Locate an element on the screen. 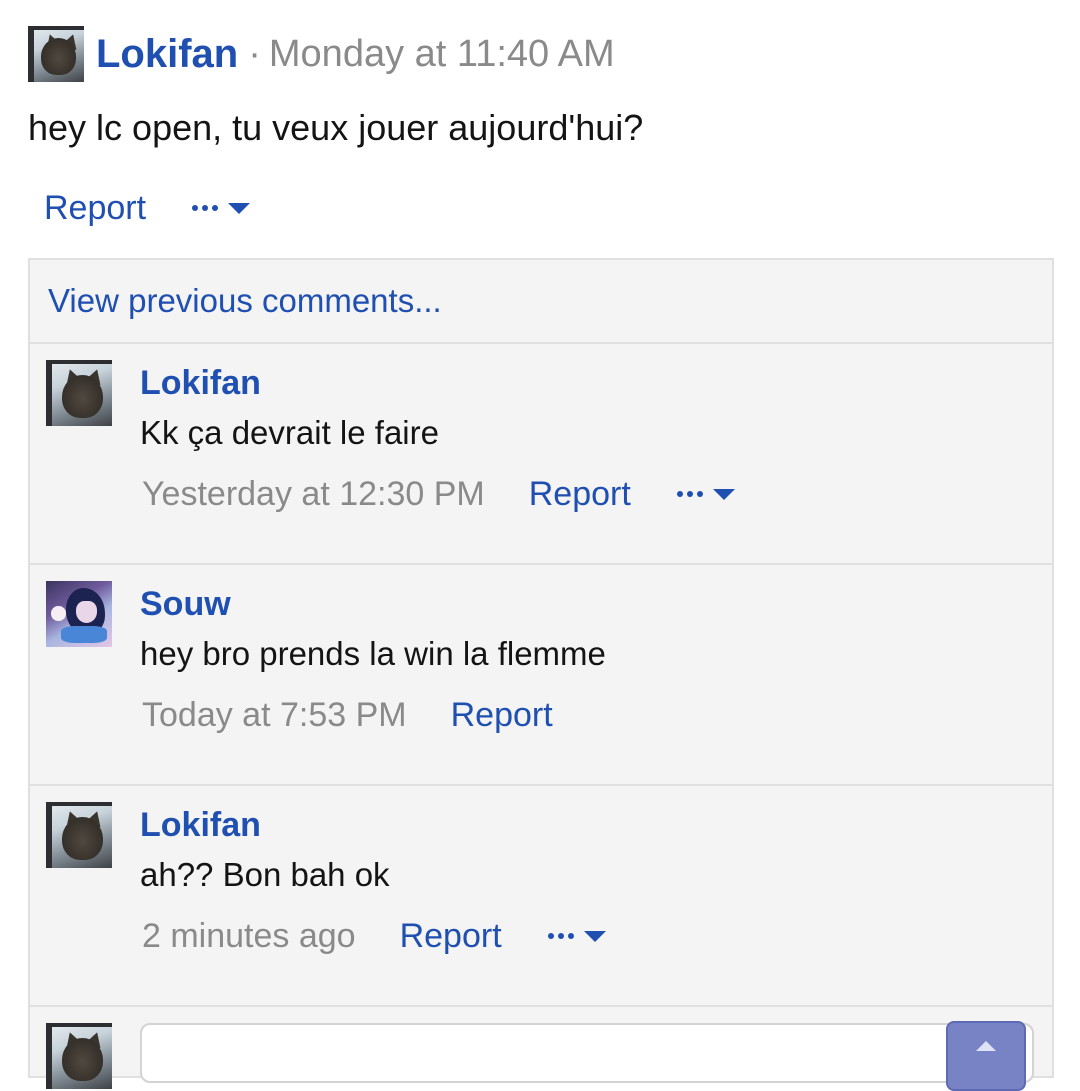  comment-timestamp: Yesterday at 12:30 PM is located at coordinates (313, 494).